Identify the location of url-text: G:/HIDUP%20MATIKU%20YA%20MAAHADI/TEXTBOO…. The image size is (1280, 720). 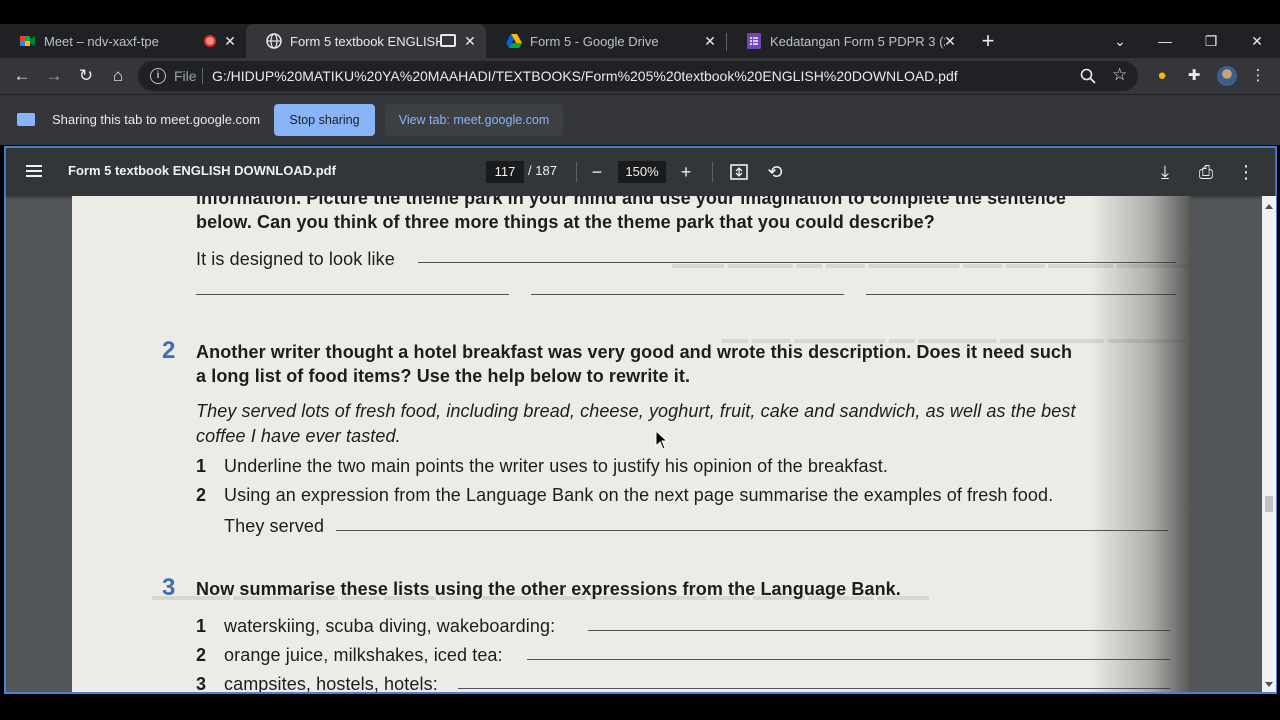
(585, 76).